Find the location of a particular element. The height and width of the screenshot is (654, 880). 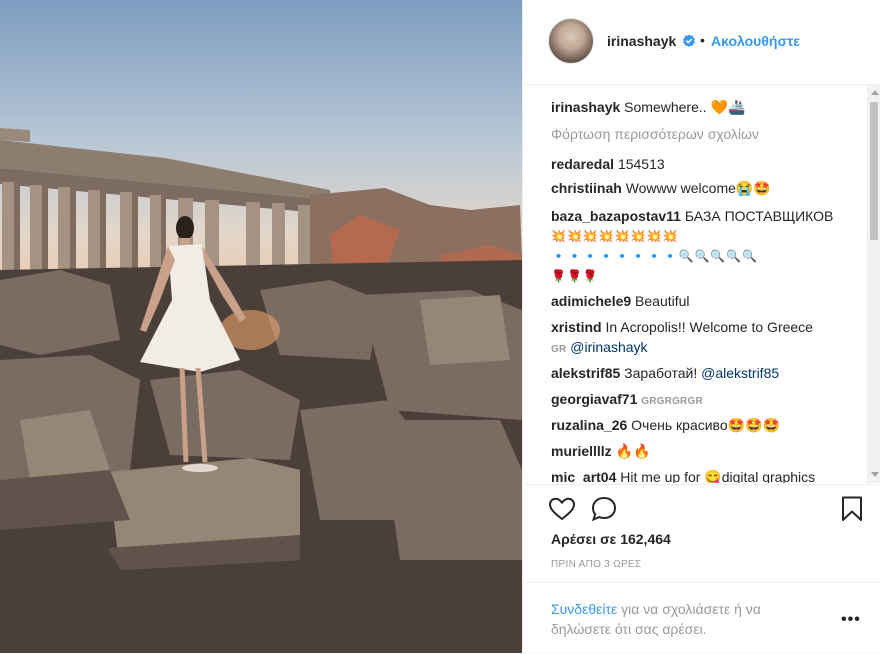

comment-item: alekstrif85 Заработай! @alekstrif85 is located at coordinates (665, 373).